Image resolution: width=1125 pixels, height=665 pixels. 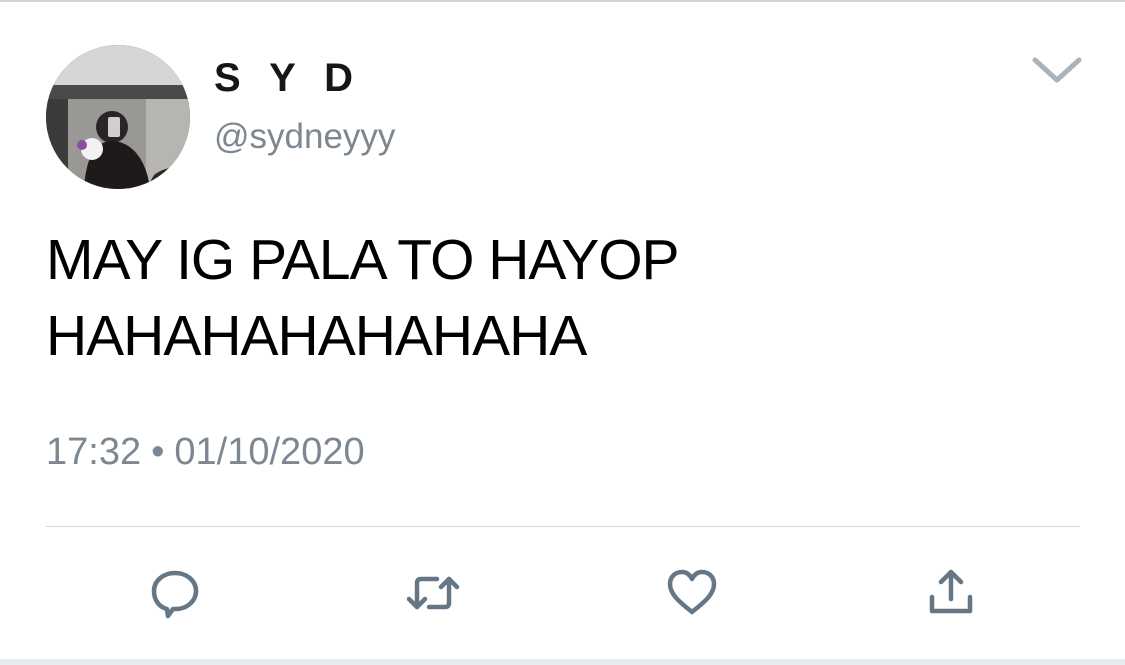 What do you see at coordinates (562, 662) in the screenshot?
I see `bottom-separator` at bounding box center [562, 662].